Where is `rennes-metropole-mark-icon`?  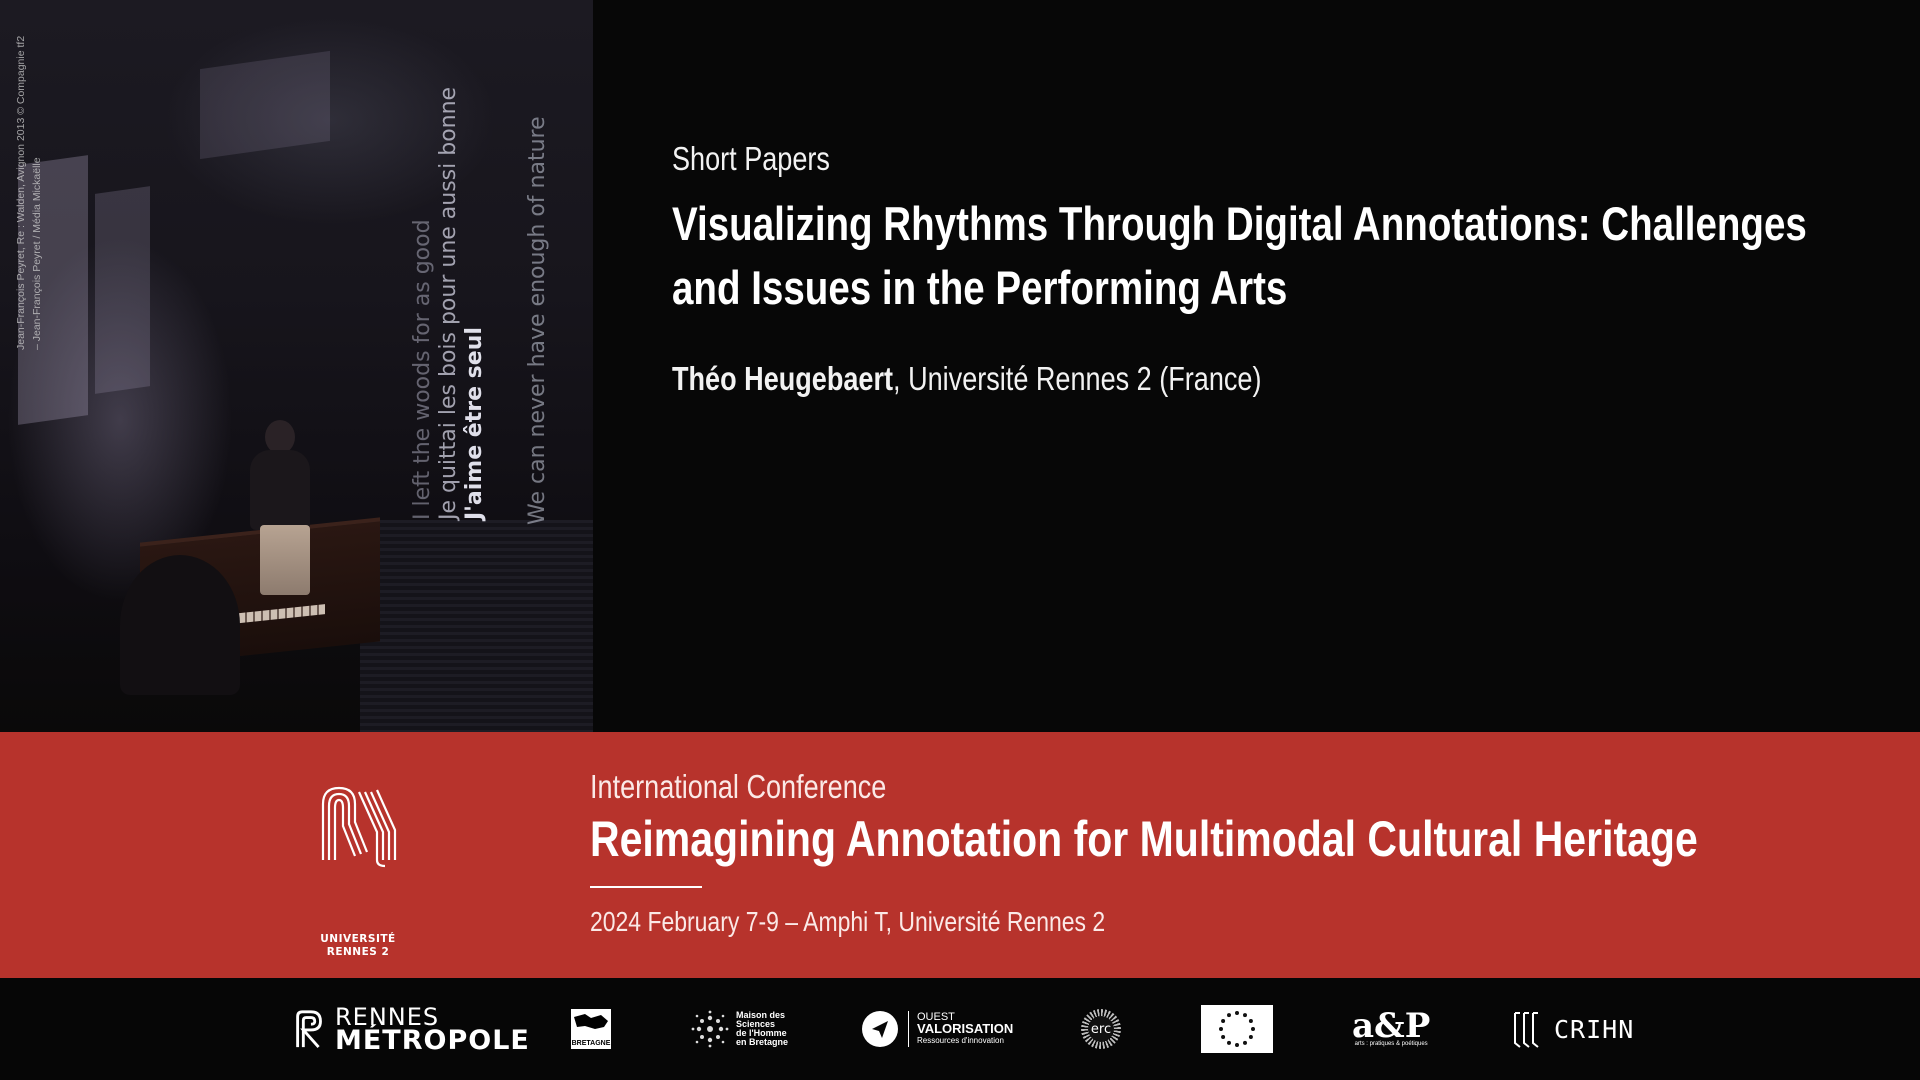 rennes-metropole-mark-icon is located at coordinates (309, 1029).